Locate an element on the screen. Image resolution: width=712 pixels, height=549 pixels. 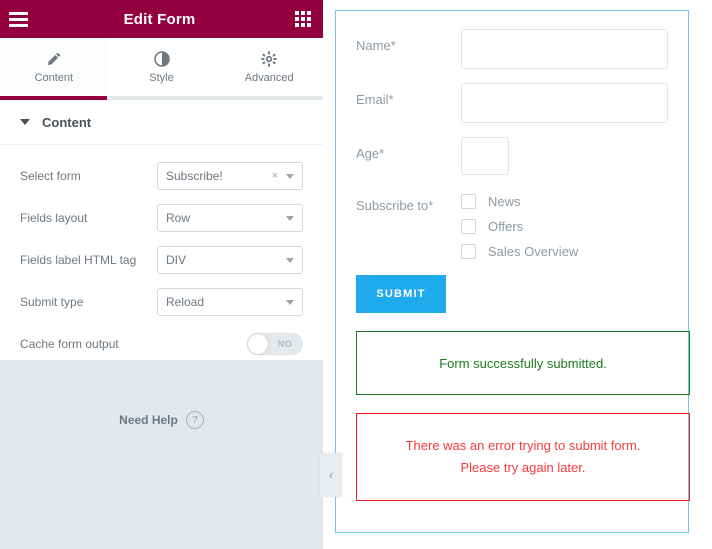
tab-style: Style is located at coordinates (161, 67).